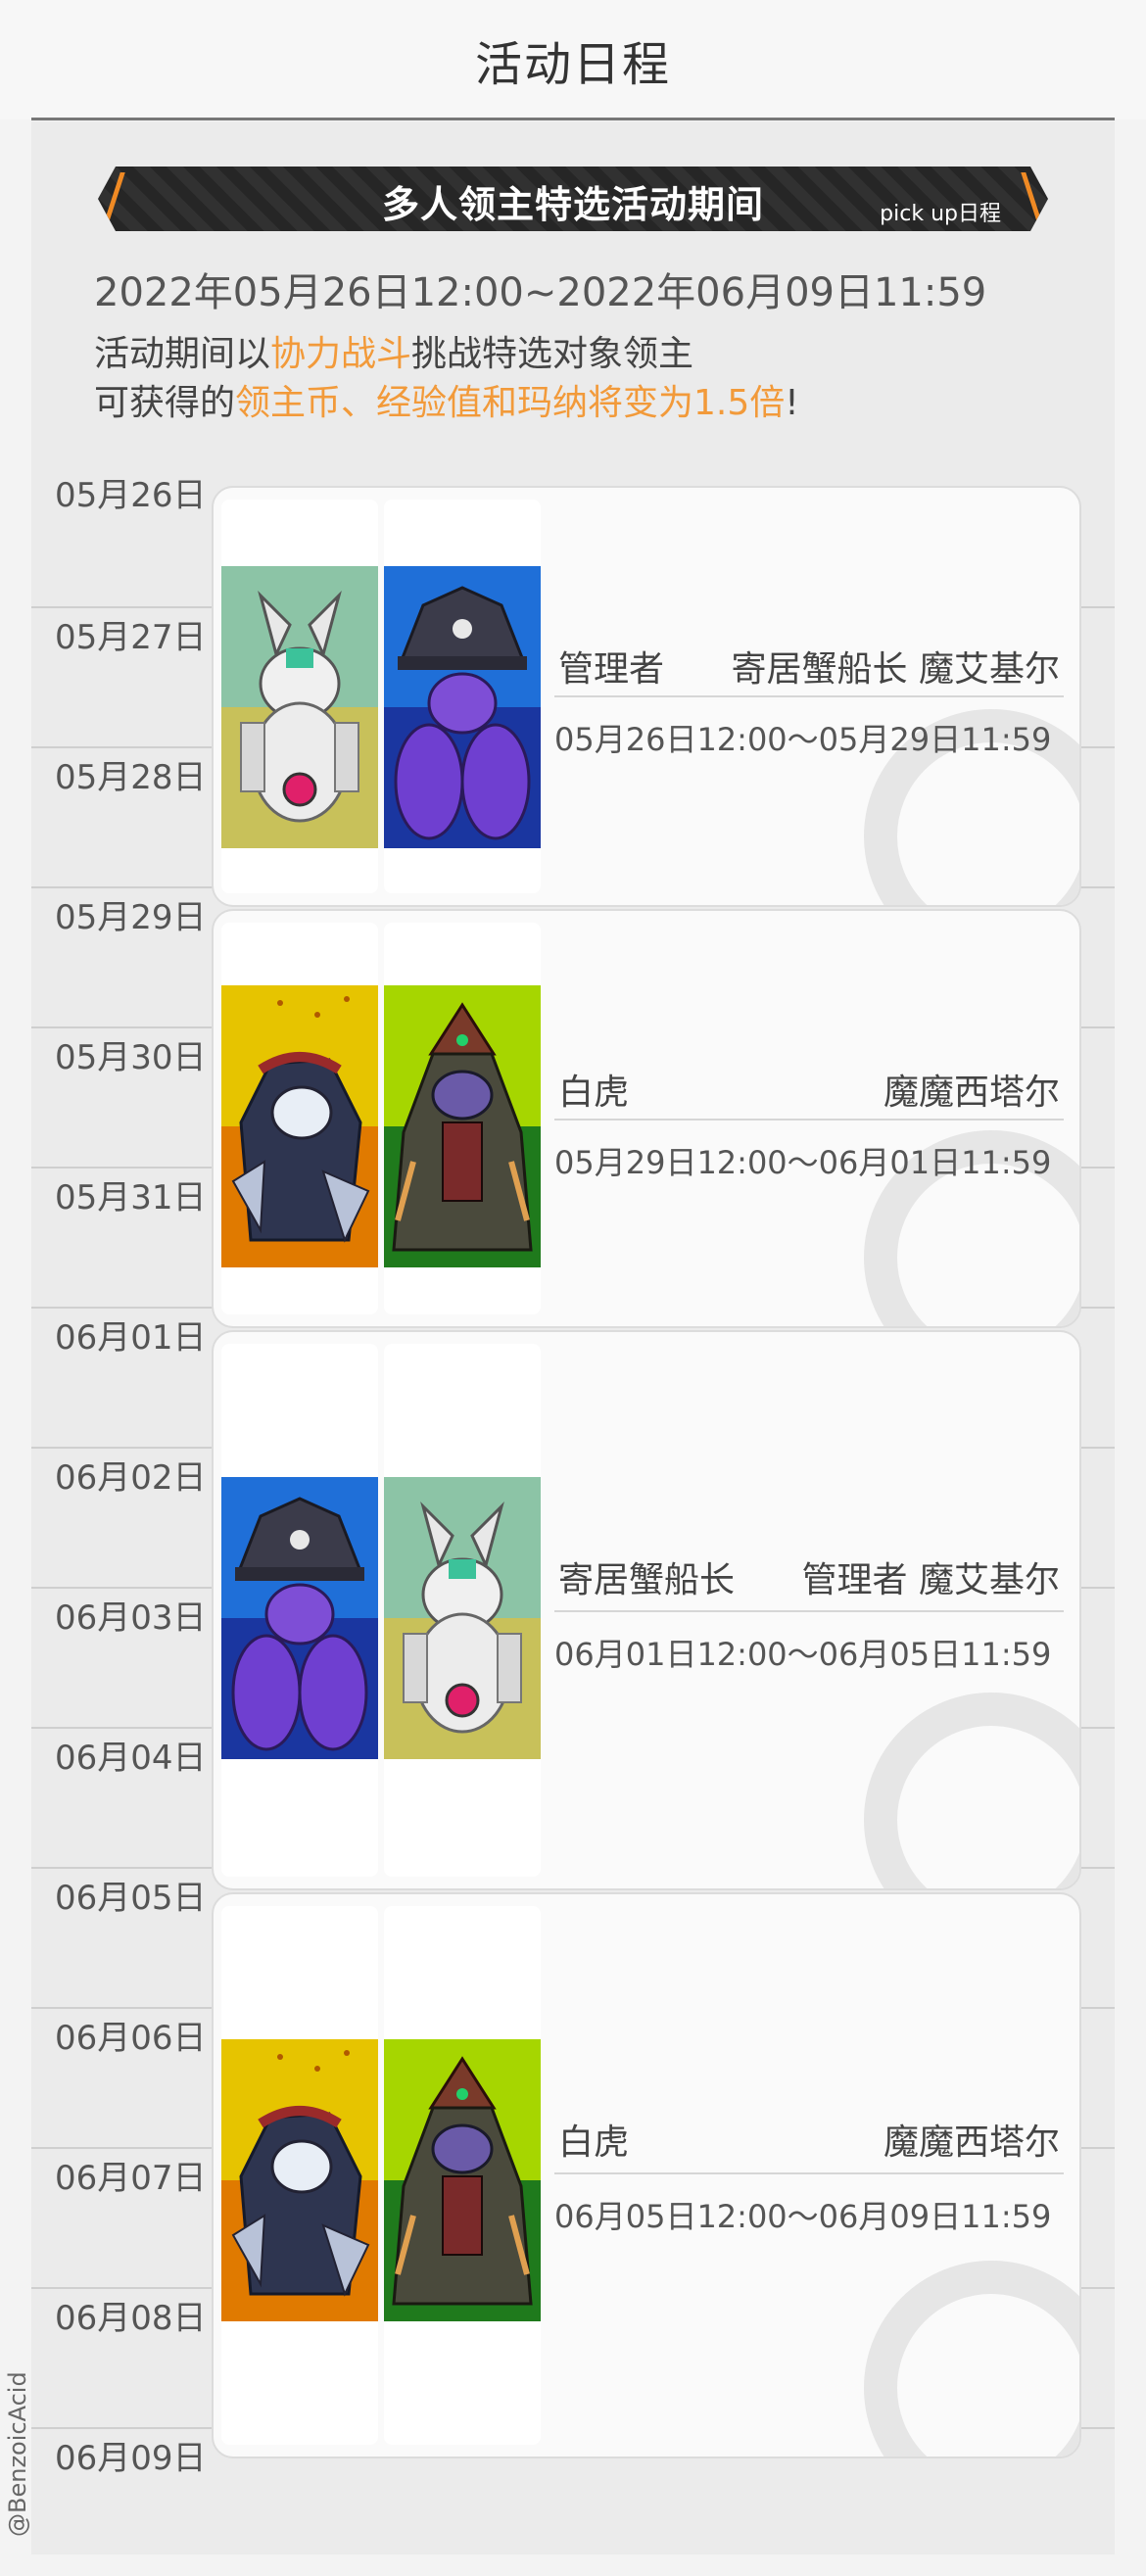 Image resolution: width=1146 pixels, height=2576 pixels. Describe the element at coordinates (131, 1759) in the screenshot. I see `date-label: 06月04日` at that location.